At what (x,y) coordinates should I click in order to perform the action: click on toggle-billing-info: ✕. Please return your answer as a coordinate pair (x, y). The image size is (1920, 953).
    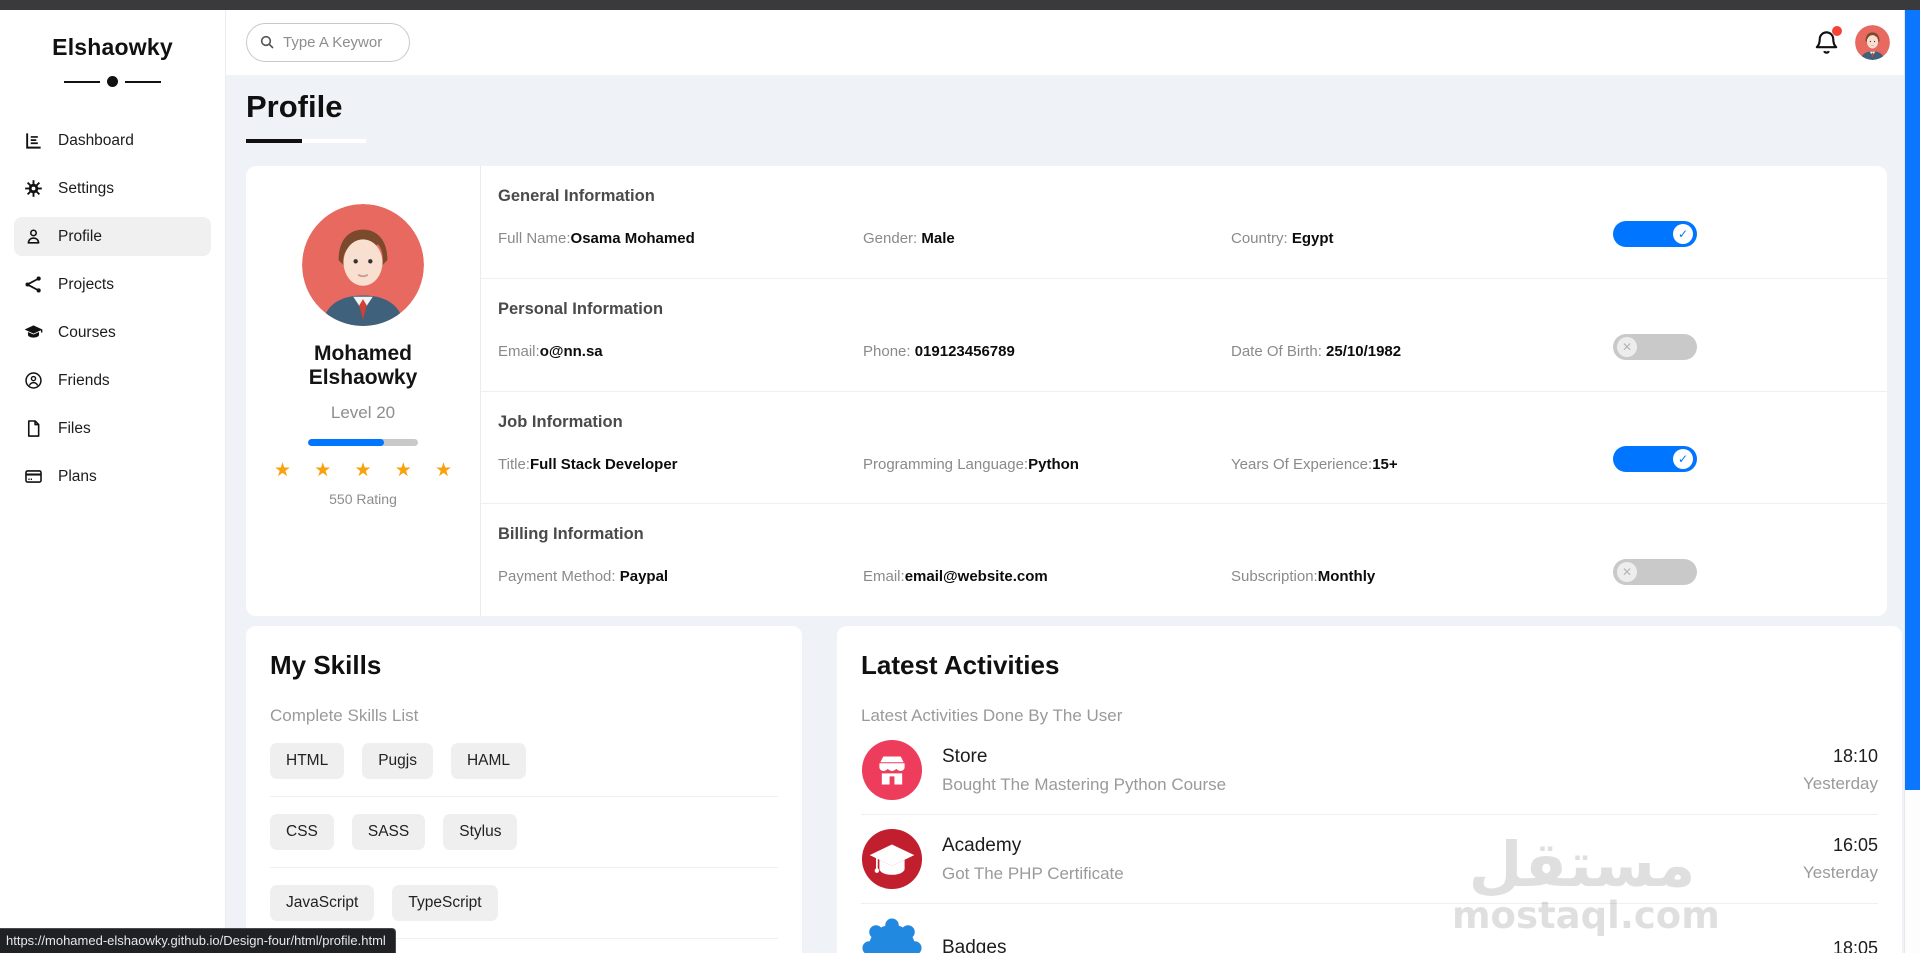
    Looking at the image, I should click on (1655, 572).